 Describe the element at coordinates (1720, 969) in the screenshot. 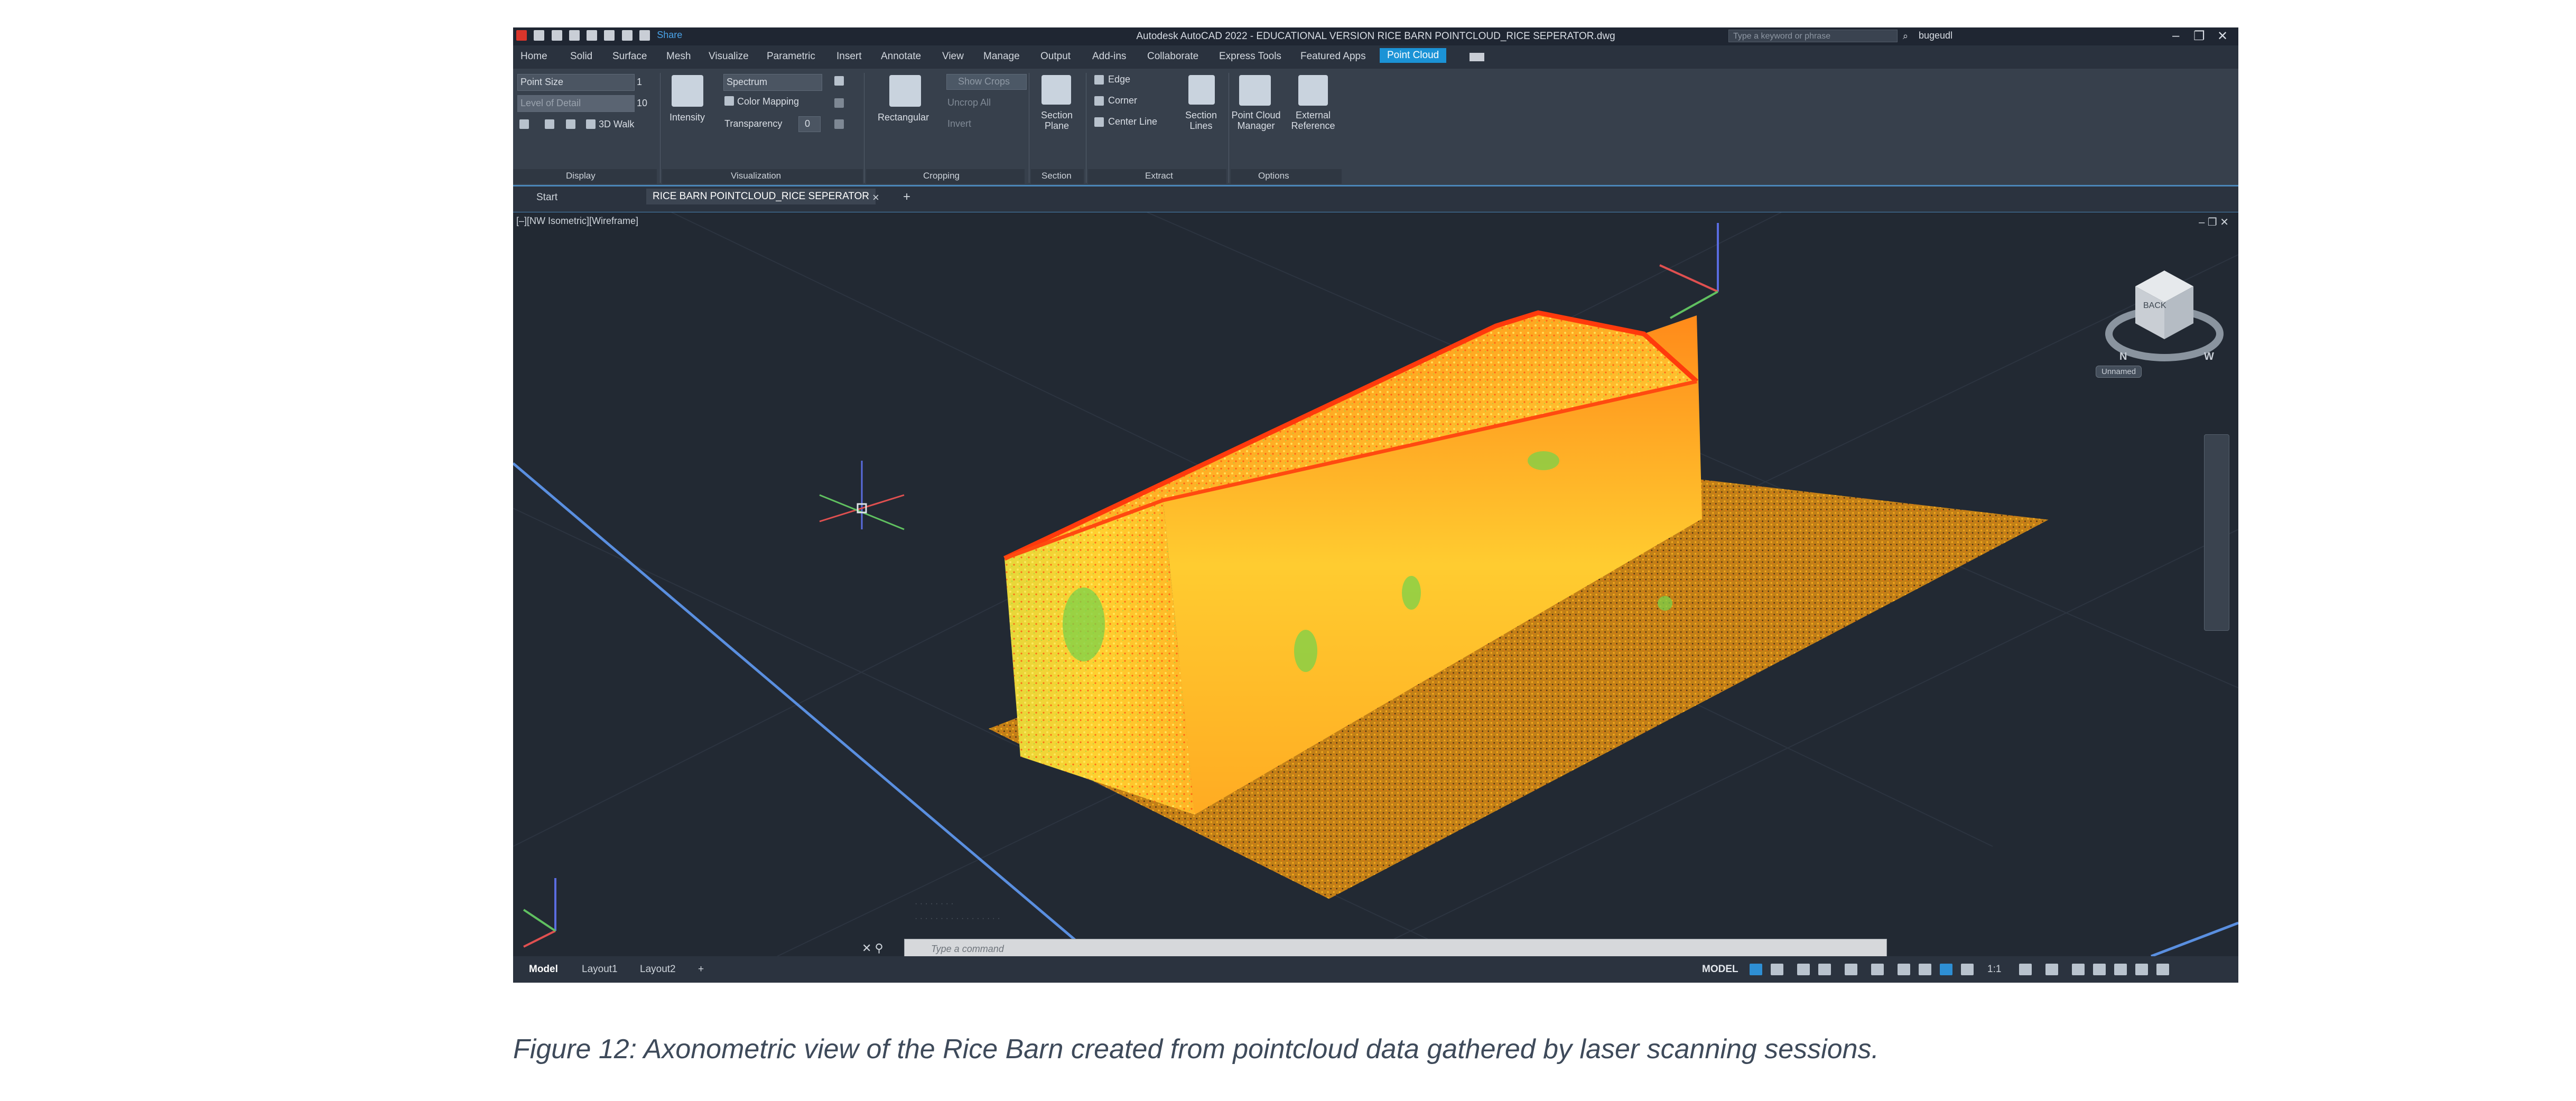

I see `model-space-button: MODEL` at that location.